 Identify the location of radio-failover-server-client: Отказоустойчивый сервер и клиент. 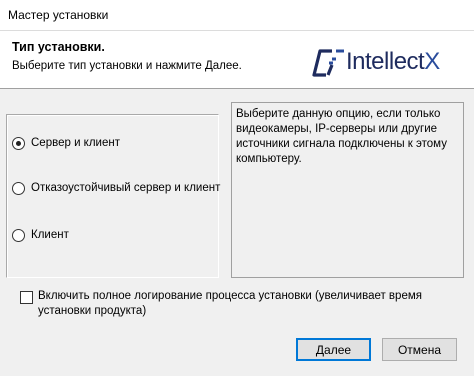
(116, 188).